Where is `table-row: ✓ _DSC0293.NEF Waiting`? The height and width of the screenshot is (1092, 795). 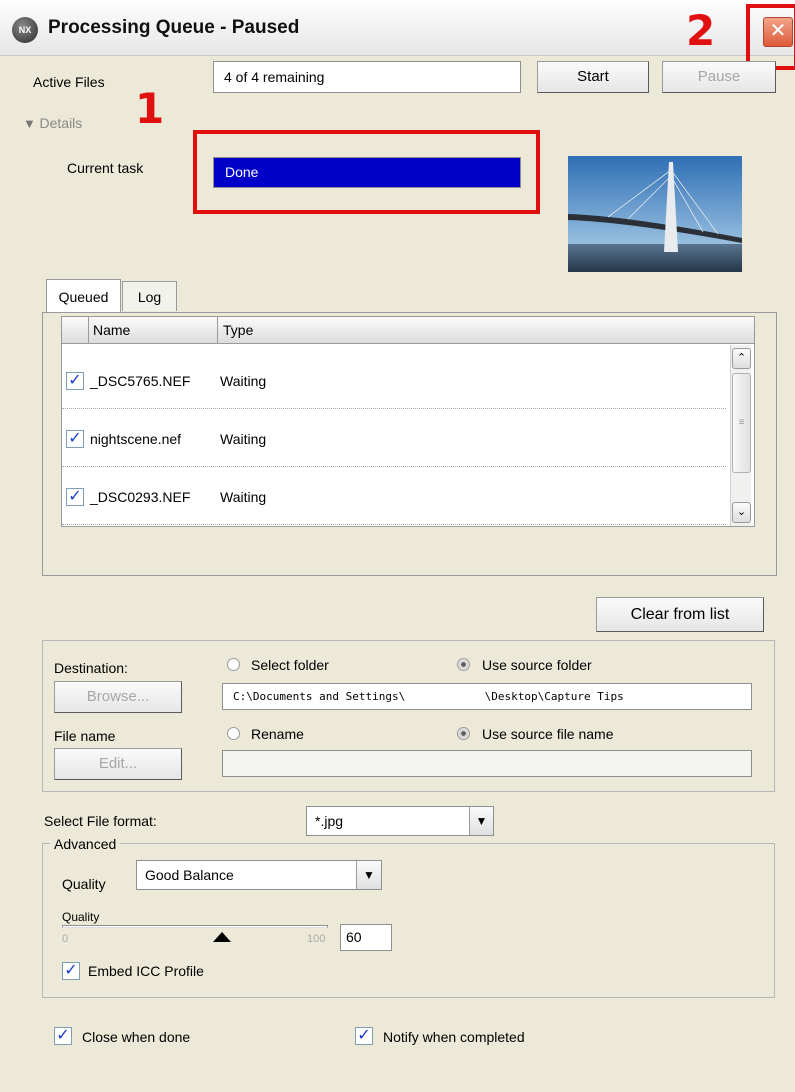
table-row: ✓ _DSC0293.NEF Waiting is located at coordinates (394, 496).